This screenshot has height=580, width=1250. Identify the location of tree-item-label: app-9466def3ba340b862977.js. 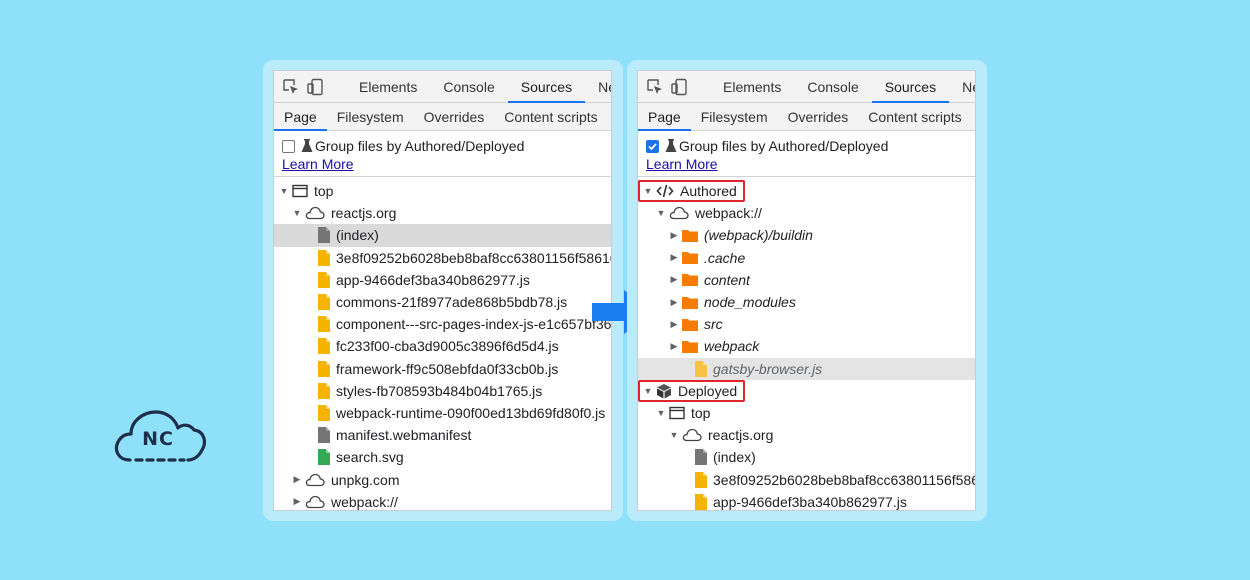
(810, 501).